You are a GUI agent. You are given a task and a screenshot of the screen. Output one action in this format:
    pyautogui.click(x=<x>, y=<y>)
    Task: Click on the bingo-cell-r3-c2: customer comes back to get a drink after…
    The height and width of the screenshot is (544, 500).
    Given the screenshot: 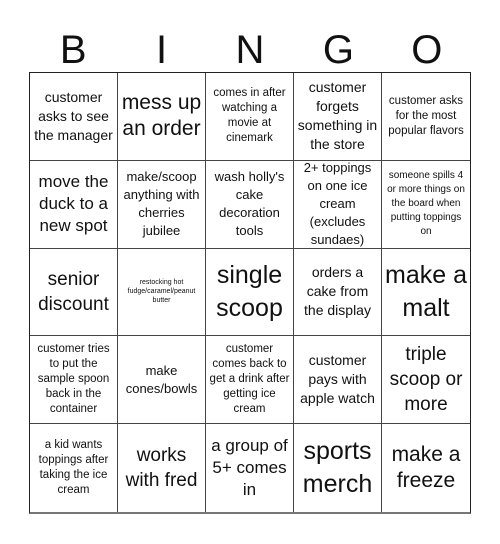 What is the action you would take?
    pyautogui.click(x=250, y=380)
    